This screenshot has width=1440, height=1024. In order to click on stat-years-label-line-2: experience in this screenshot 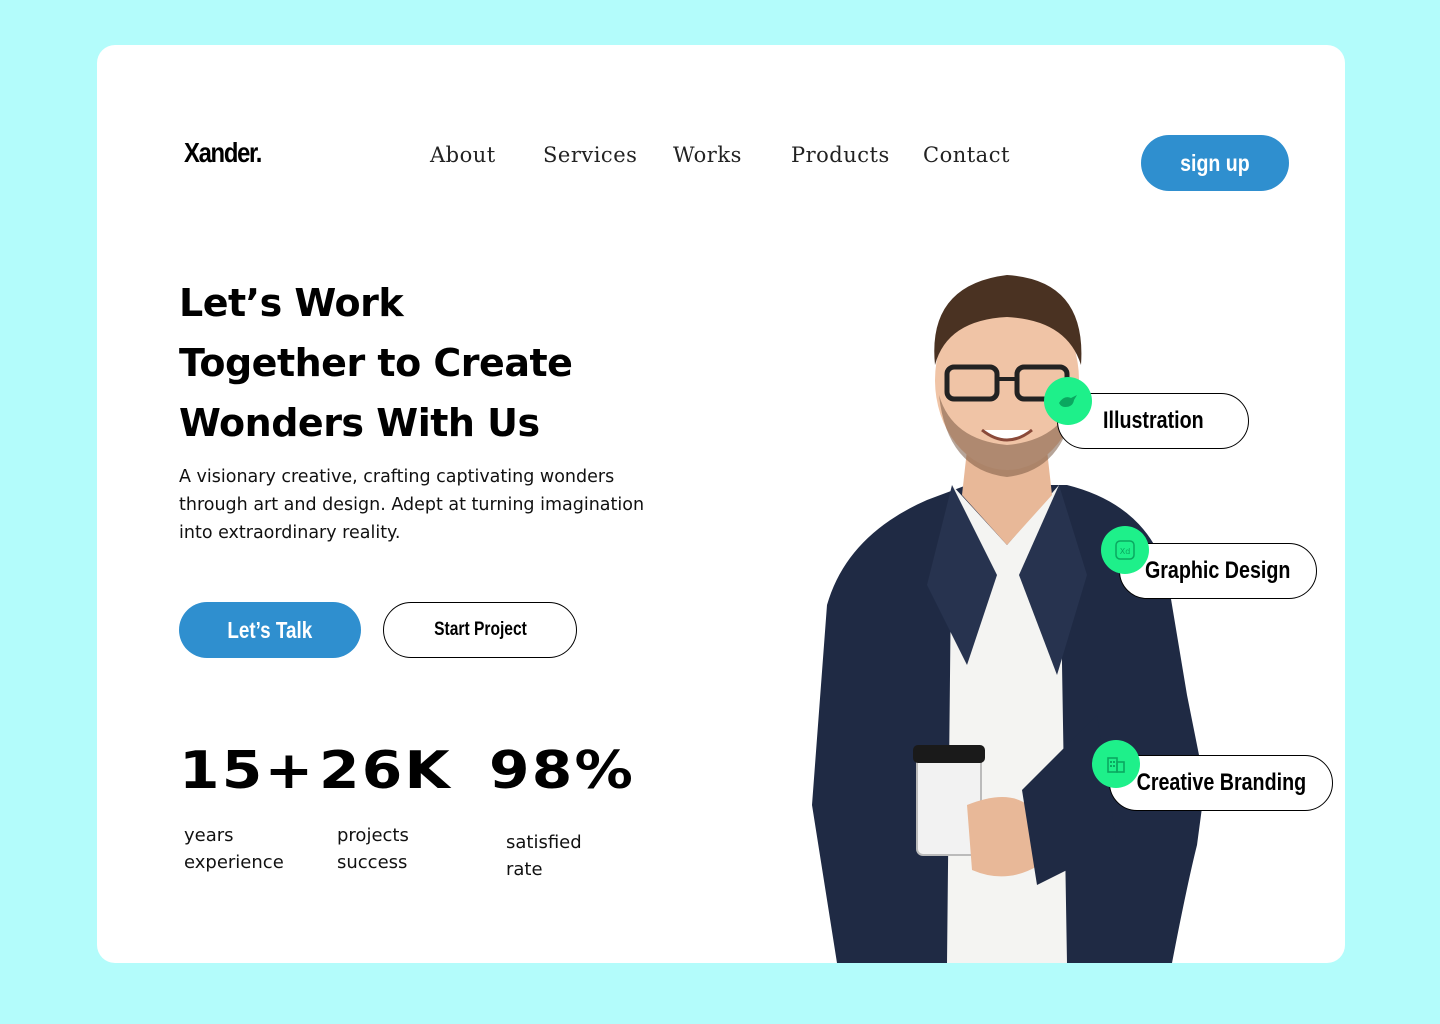, I will do `click(234, 862)`.